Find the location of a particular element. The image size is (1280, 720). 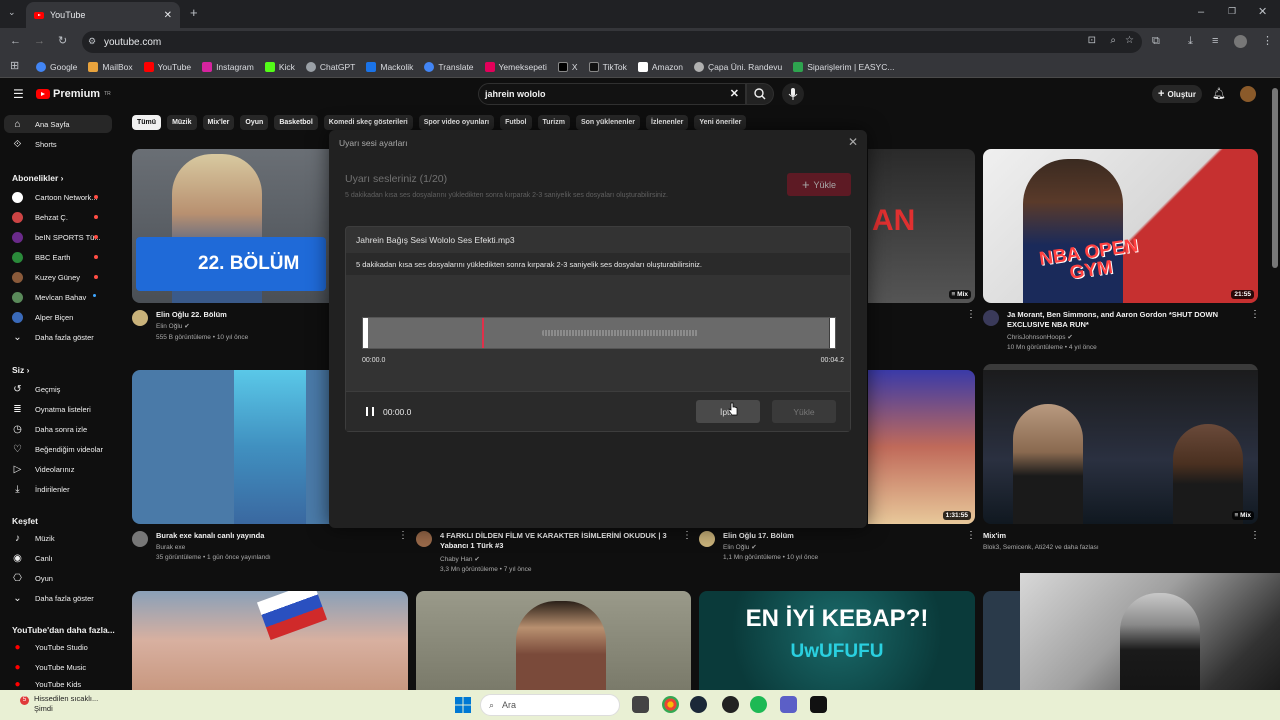

chip-gaming: Oyun is located at coordinates (254, 122).